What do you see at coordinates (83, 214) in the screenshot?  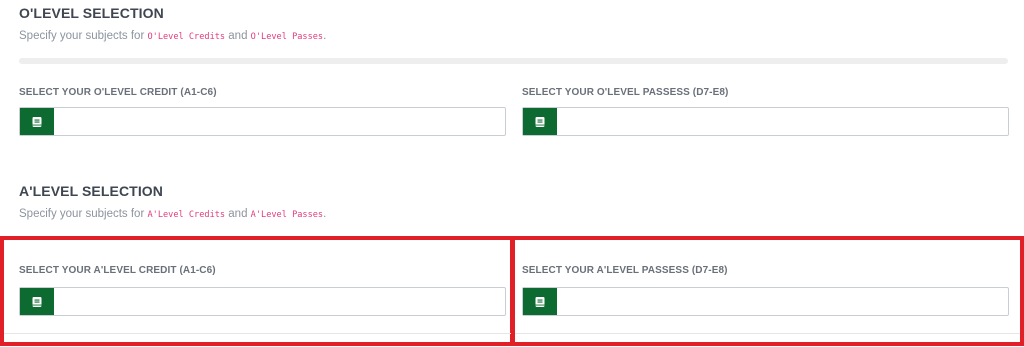 I see `alevel-desc-prefix: Specify your subjects for` at bounding box center [83, 214].